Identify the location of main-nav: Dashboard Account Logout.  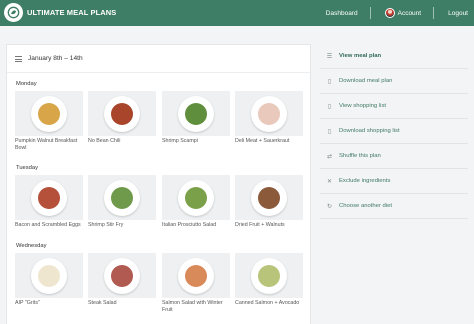
(390, 13).